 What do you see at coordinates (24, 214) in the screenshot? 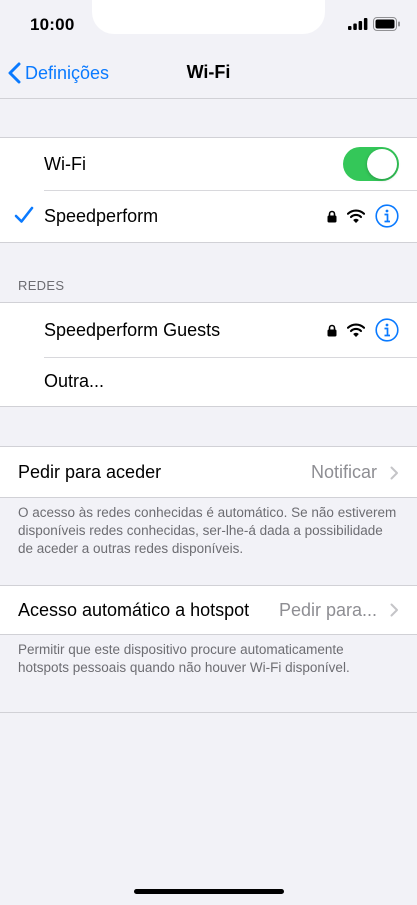
I see `checkmark-icon` at bounding box center [24, 214].